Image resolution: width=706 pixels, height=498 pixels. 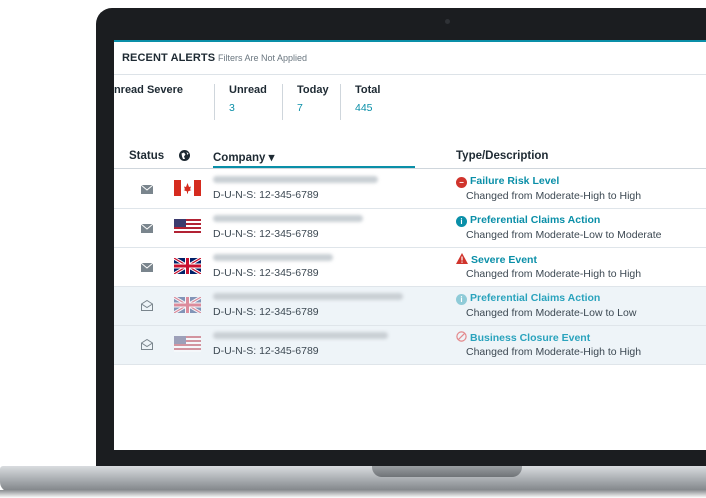 What do you see at coordinates (447, 471) in the screenshot?
I see `laptop-hinge-notch` at bounding box center [447, 471].